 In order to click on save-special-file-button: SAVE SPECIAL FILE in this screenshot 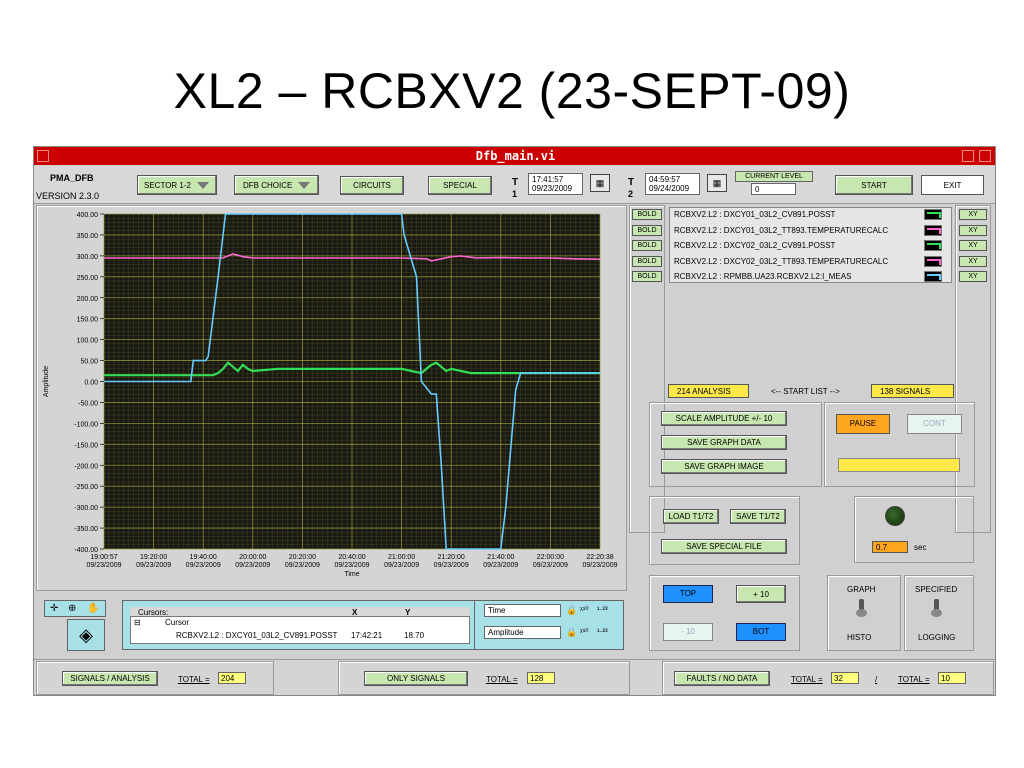, I will do `click(724, 546)`.